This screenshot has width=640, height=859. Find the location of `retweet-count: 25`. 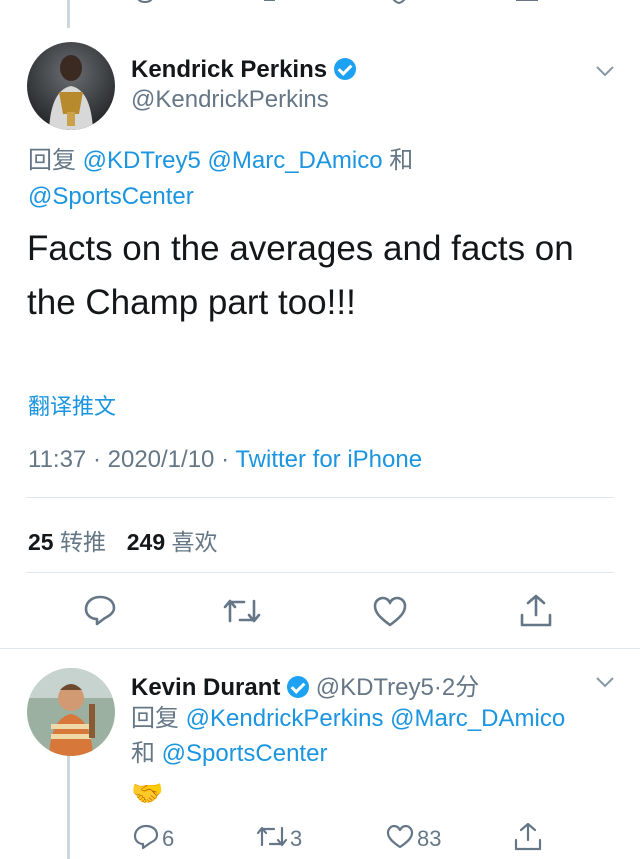

retweet-count: 25 is located at coordinates (41, 542).